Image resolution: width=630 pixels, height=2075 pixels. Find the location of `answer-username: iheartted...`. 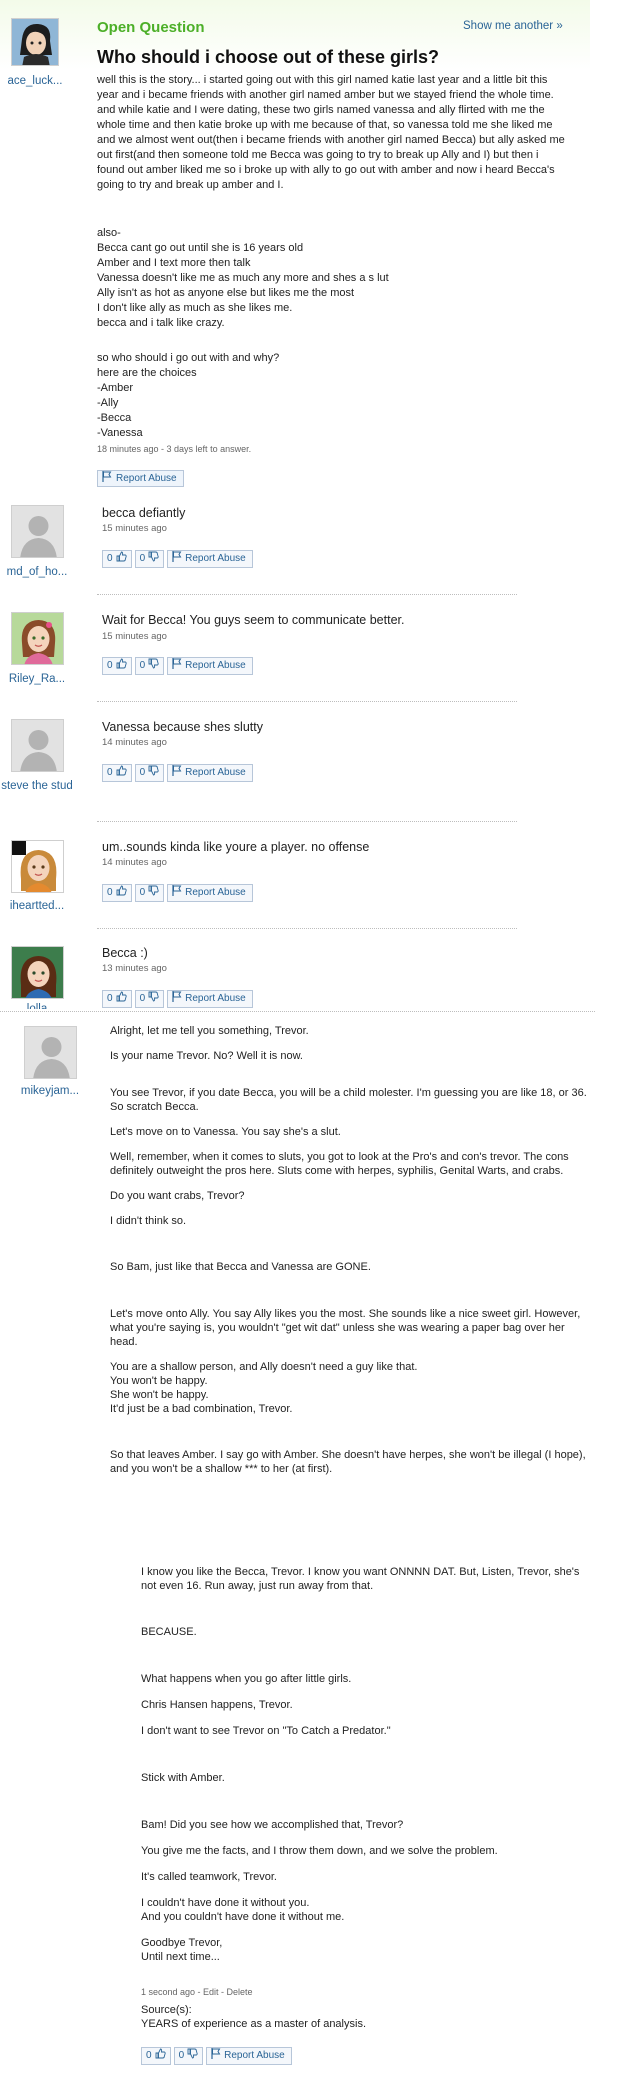

answer-username: iheartted... is located at coordinates (38, 906).